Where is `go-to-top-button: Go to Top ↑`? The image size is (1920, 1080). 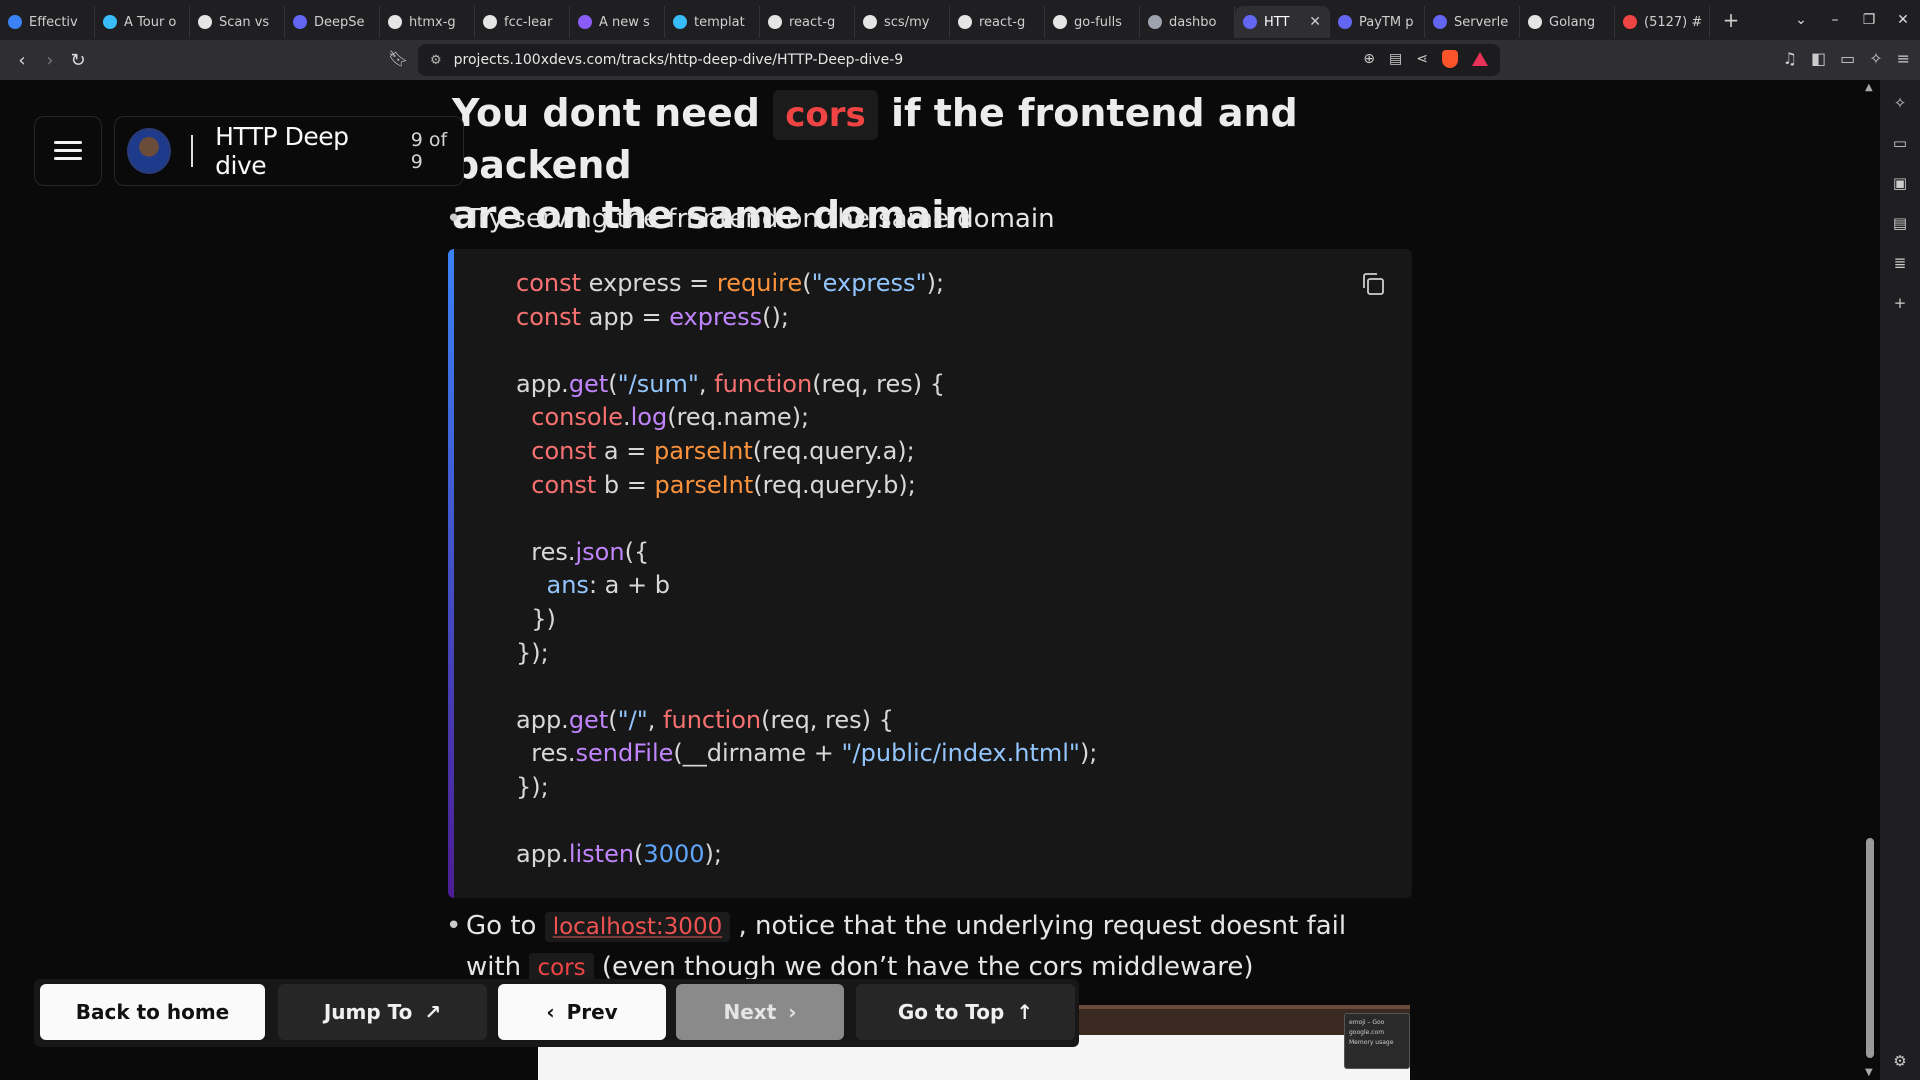 go-to-top-button: Go to Top ↑ is located at coordinates (965, 1012).